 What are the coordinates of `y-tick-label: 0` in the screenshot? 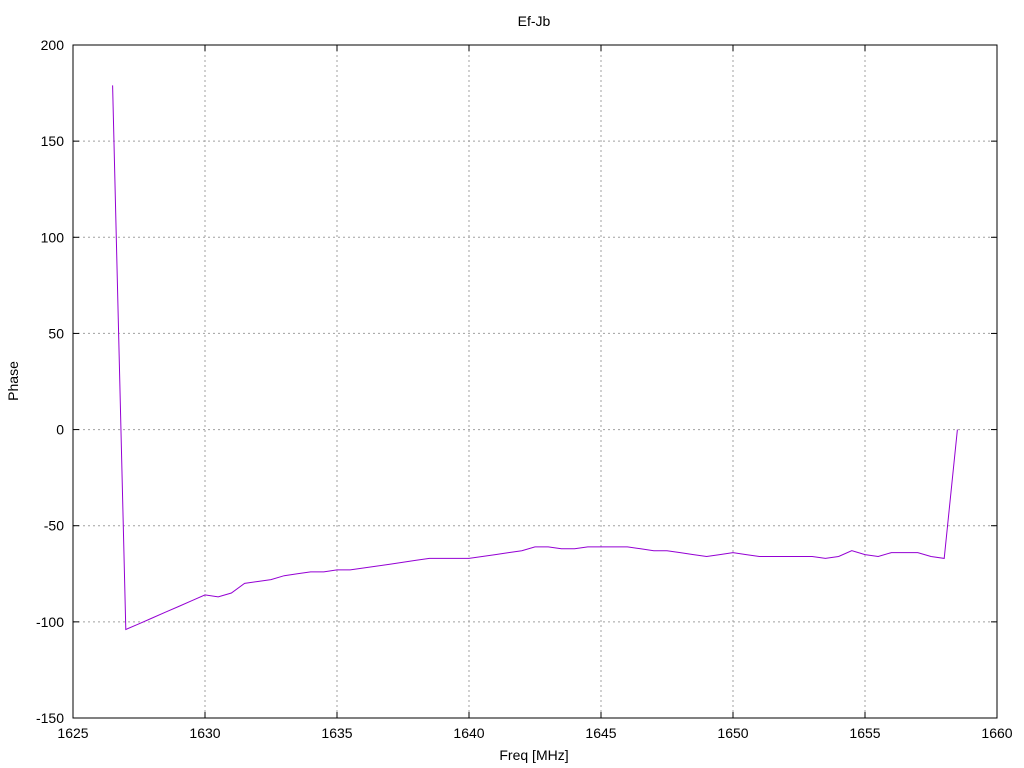 It's located at (60, 430).